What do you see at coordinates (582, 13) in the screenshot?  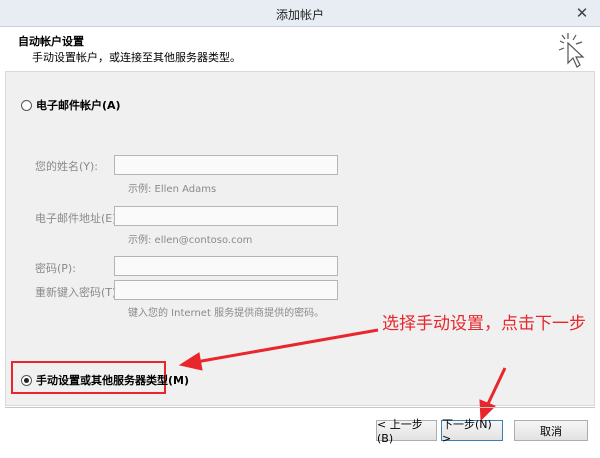 I see `close-icon: ✕` at bounding box center [582, 13].